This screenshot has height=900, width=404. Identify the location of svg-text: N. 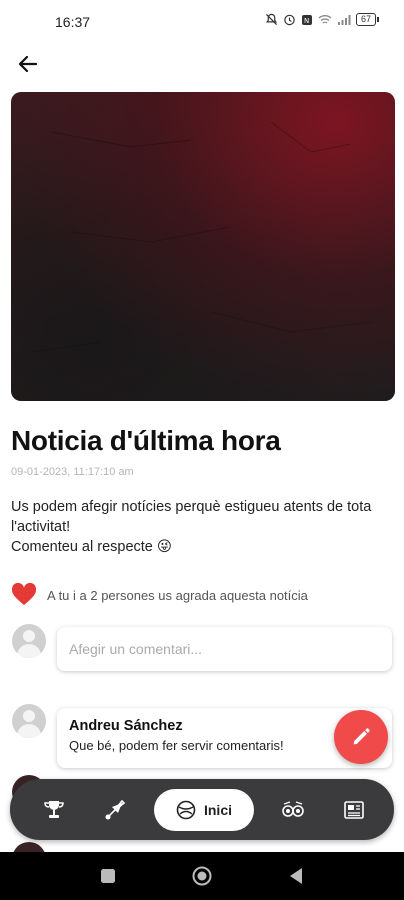
(306, 21).